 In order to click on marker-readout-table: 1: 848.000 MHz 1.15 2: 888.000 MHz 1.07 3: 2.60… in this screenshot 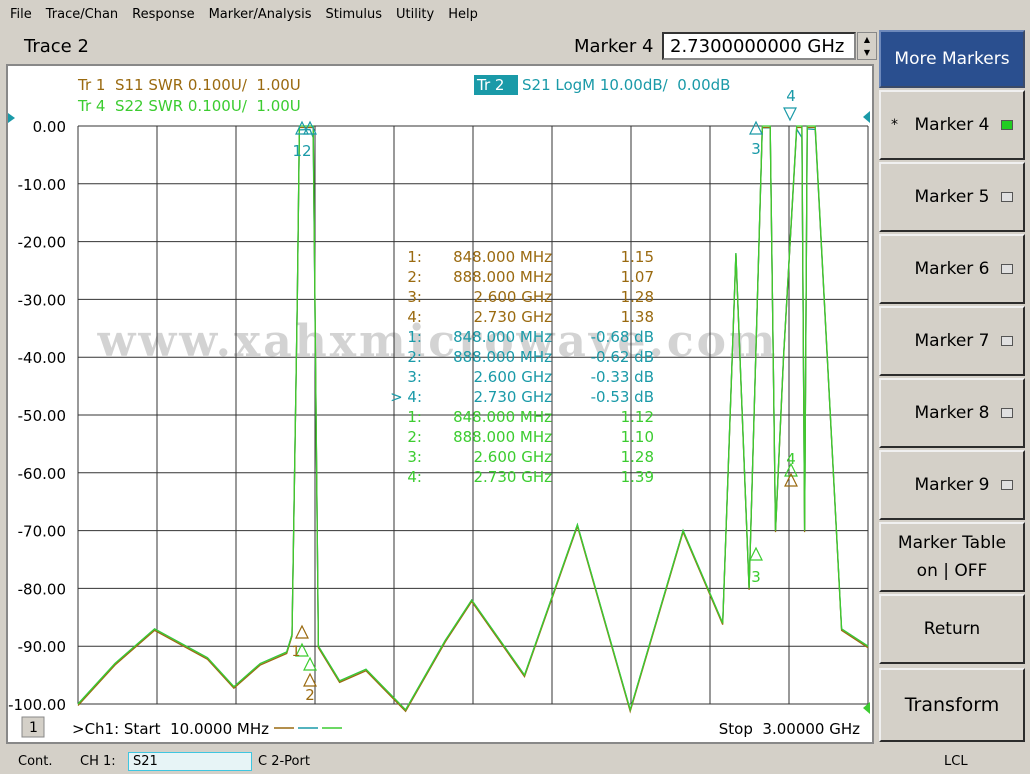, I will do `click(522, 367)`.